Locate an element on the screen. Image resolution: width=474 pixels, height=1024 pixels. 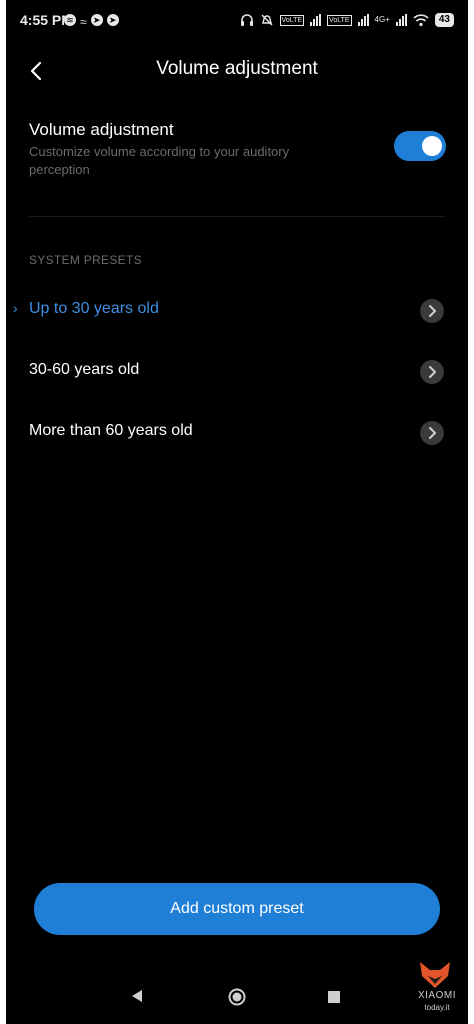
add-custom-preset-button: Add custom preset is located at coordinates (237, 909).